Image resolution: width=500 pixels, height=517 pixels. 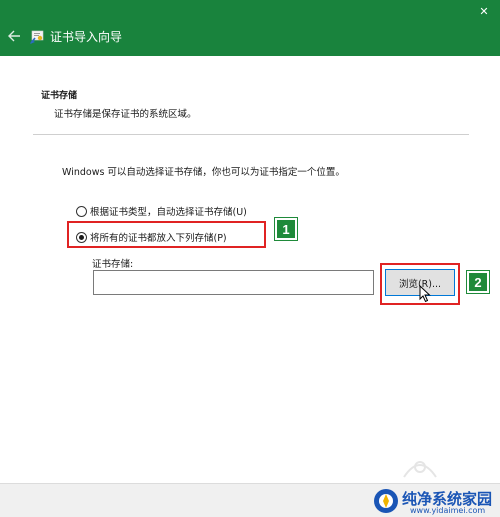 I want to click on close-icon: ✕, so click(x=484, y=12).